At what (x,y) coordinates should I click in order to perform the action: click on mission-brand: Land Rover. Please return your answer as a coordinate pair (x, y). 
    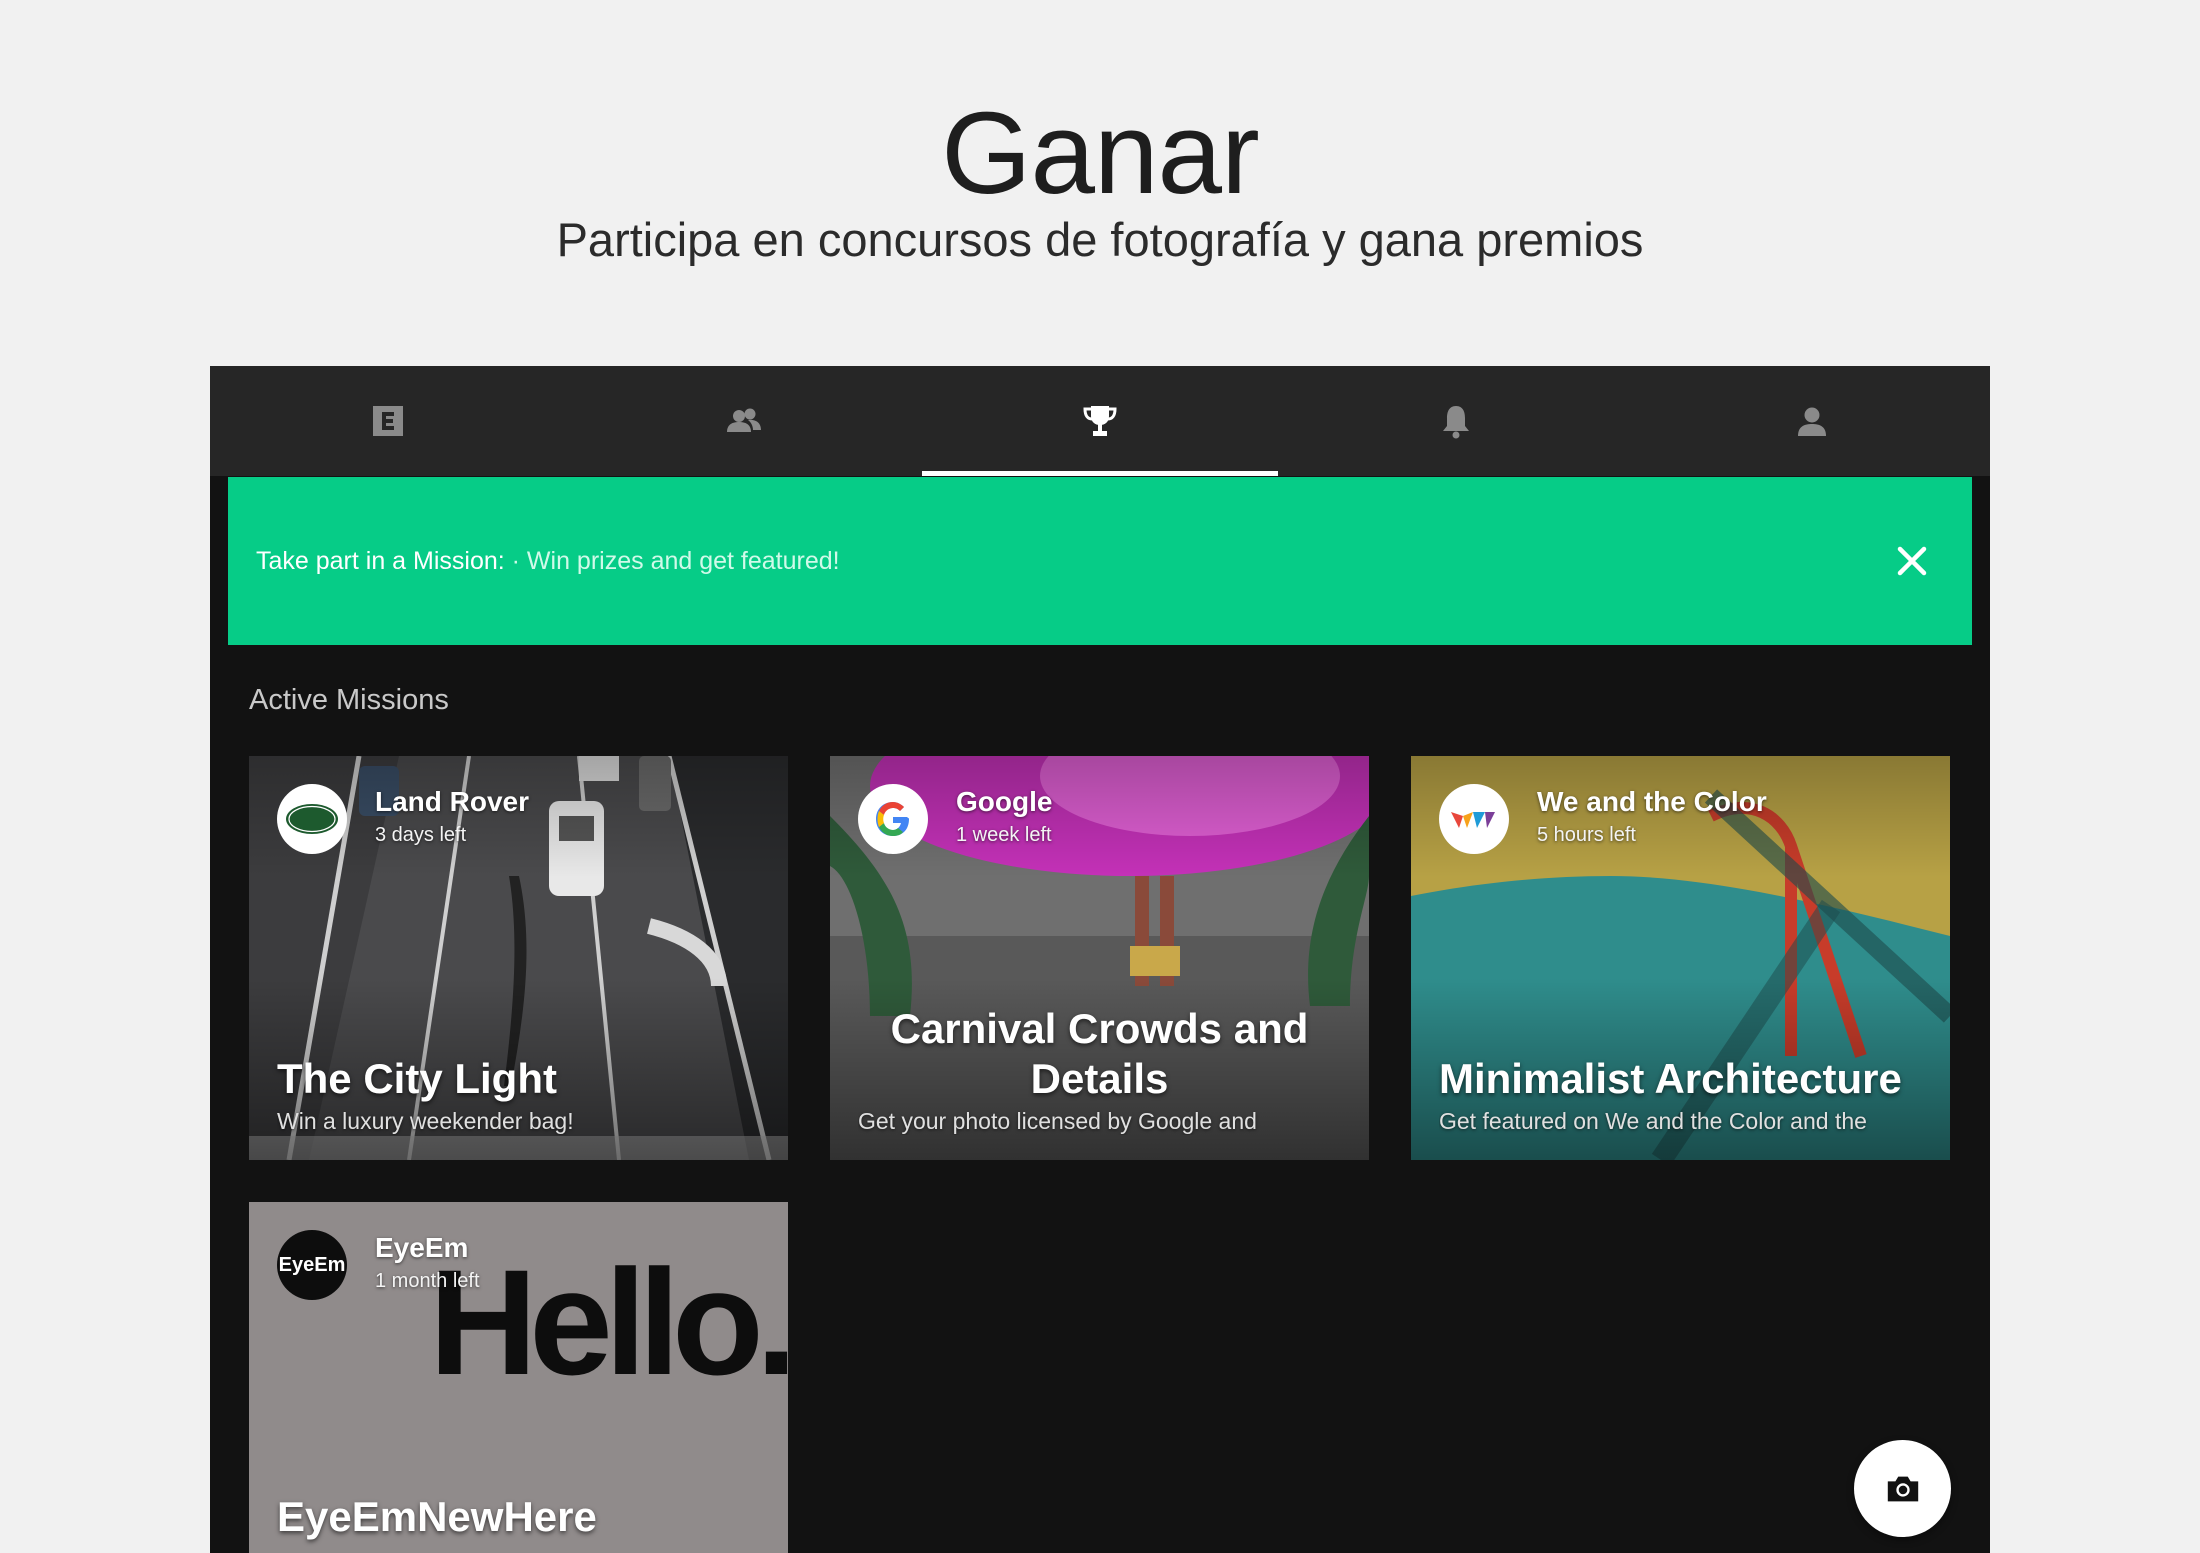
    Looking at the image, I should click on (452, 801).